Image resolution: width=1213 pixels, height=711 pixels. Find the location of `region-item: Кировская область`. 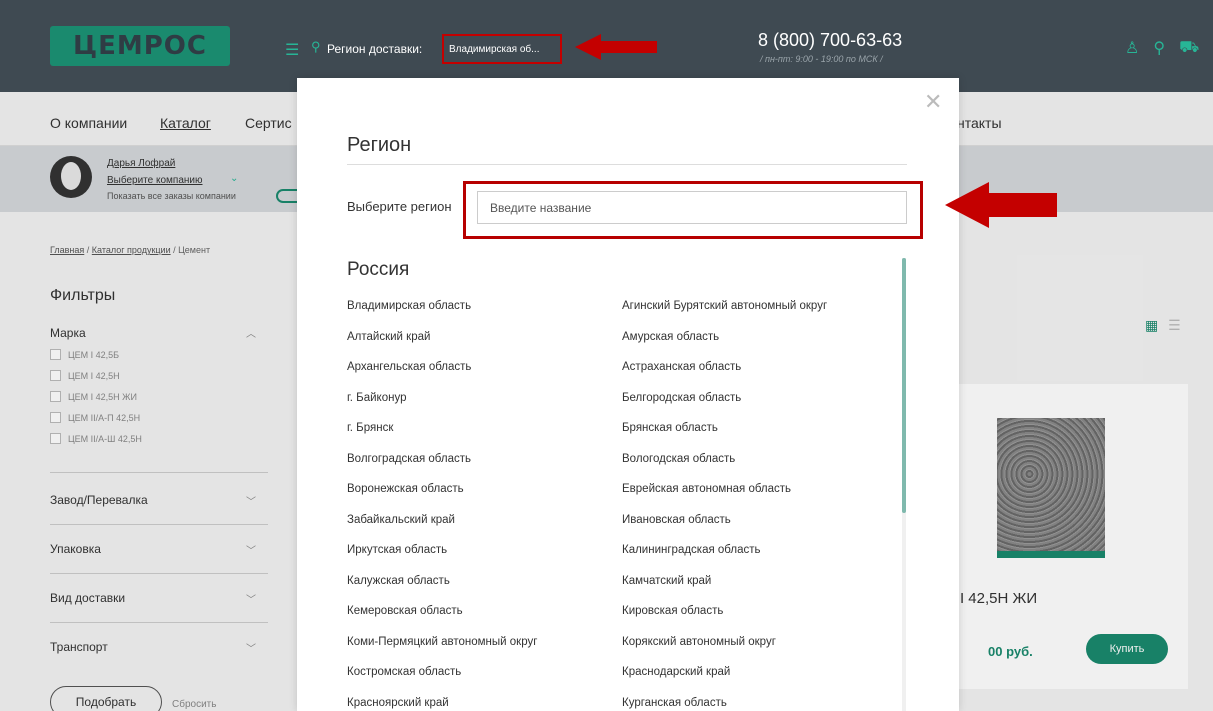

region-item: Кировская область is located at coordinates (754, 620).